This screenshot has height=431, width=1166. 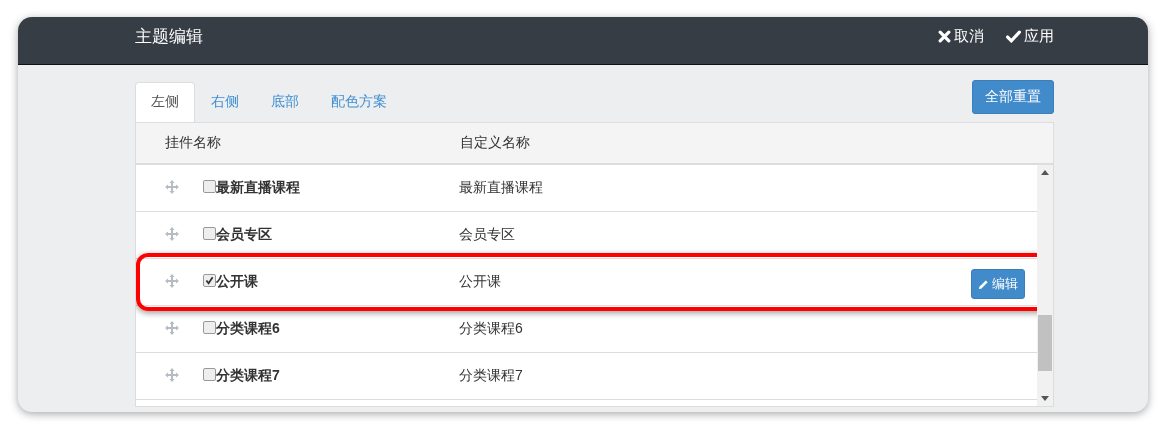 I want to click on column-header: 挂件名称, so click(x=193, y=143).